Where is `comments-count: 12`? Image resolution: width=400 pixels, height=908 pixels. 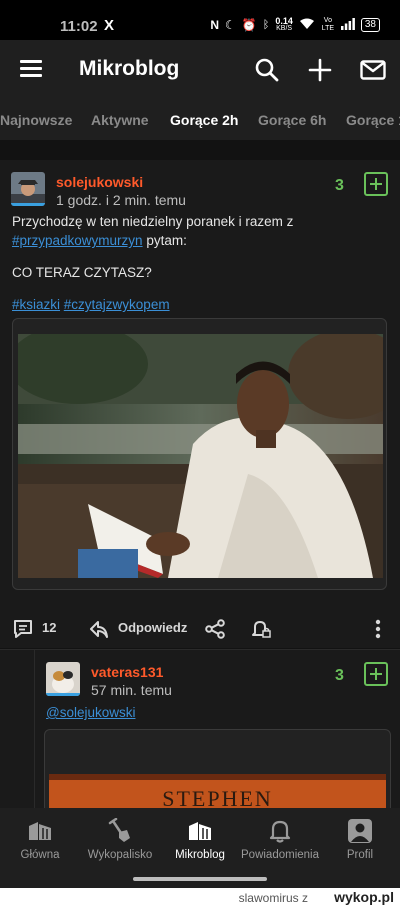
comments-count: 12 is located at coordinates (49, 627).